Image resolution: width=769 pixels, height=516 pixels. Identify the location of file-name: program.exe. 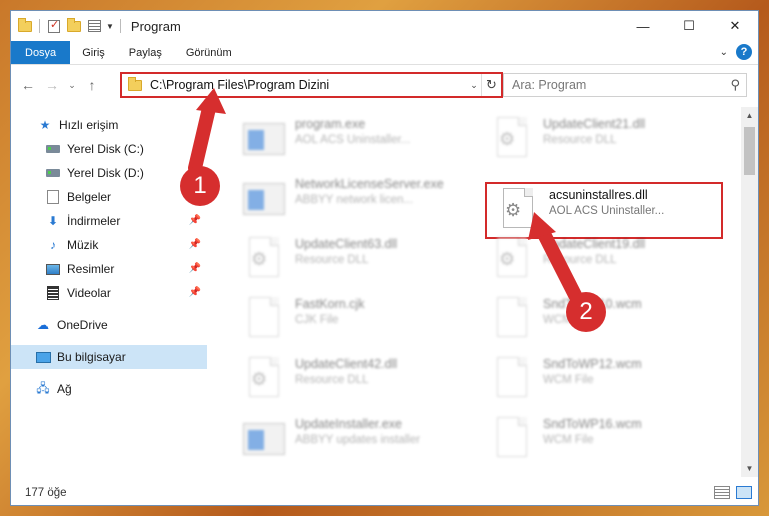
(330, 124).